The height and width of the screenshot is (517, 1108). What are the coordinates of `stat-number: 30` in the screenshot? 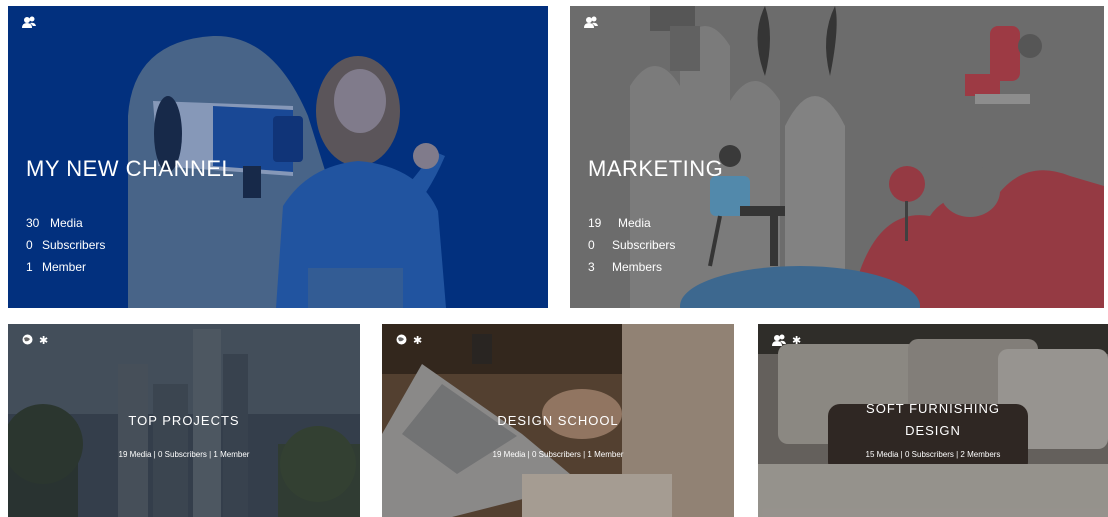 It's located at (33, 223).